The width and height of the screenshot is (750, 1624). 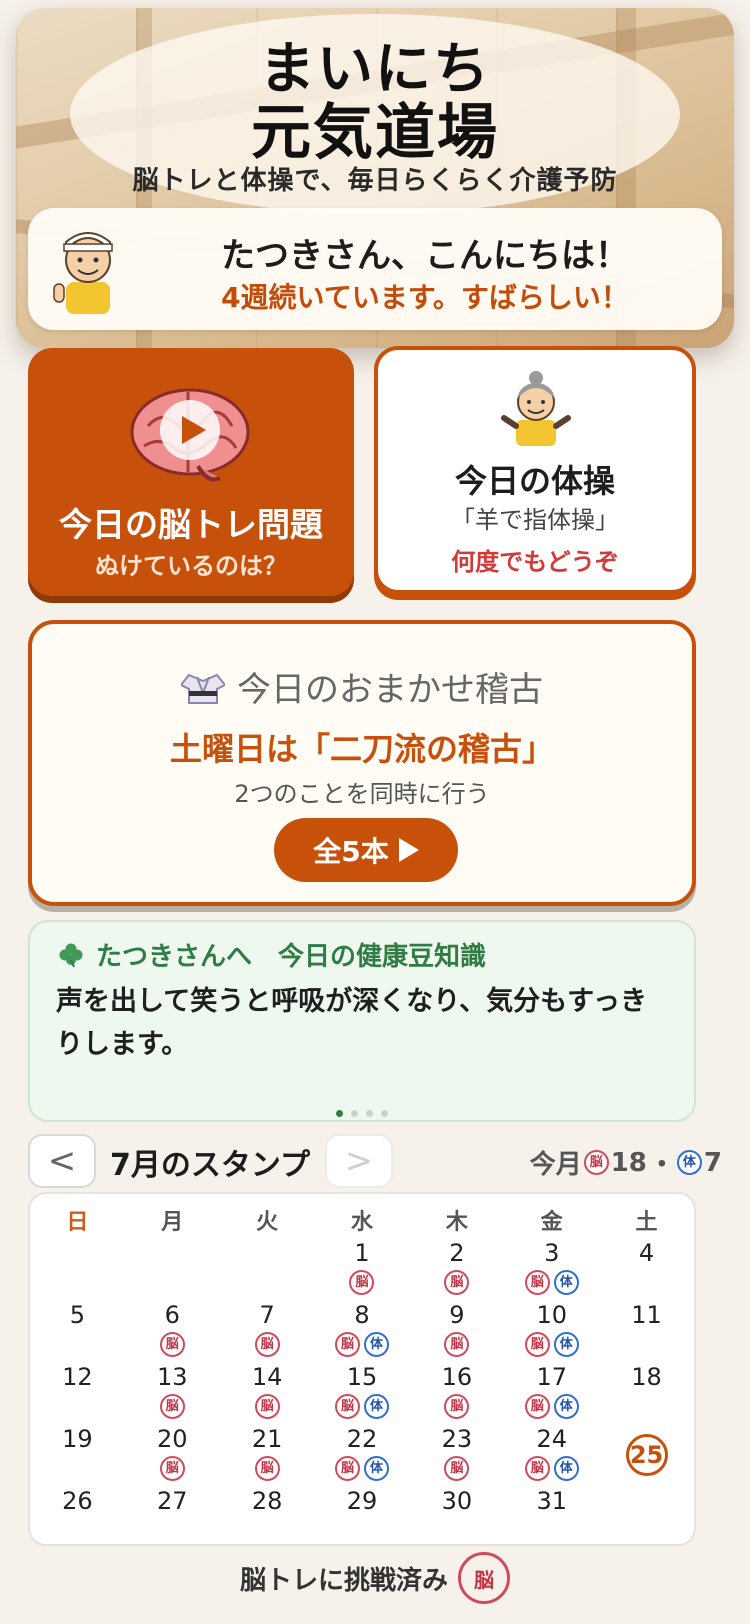 I want to click on dogi-icon, so click(x=203, y=688).